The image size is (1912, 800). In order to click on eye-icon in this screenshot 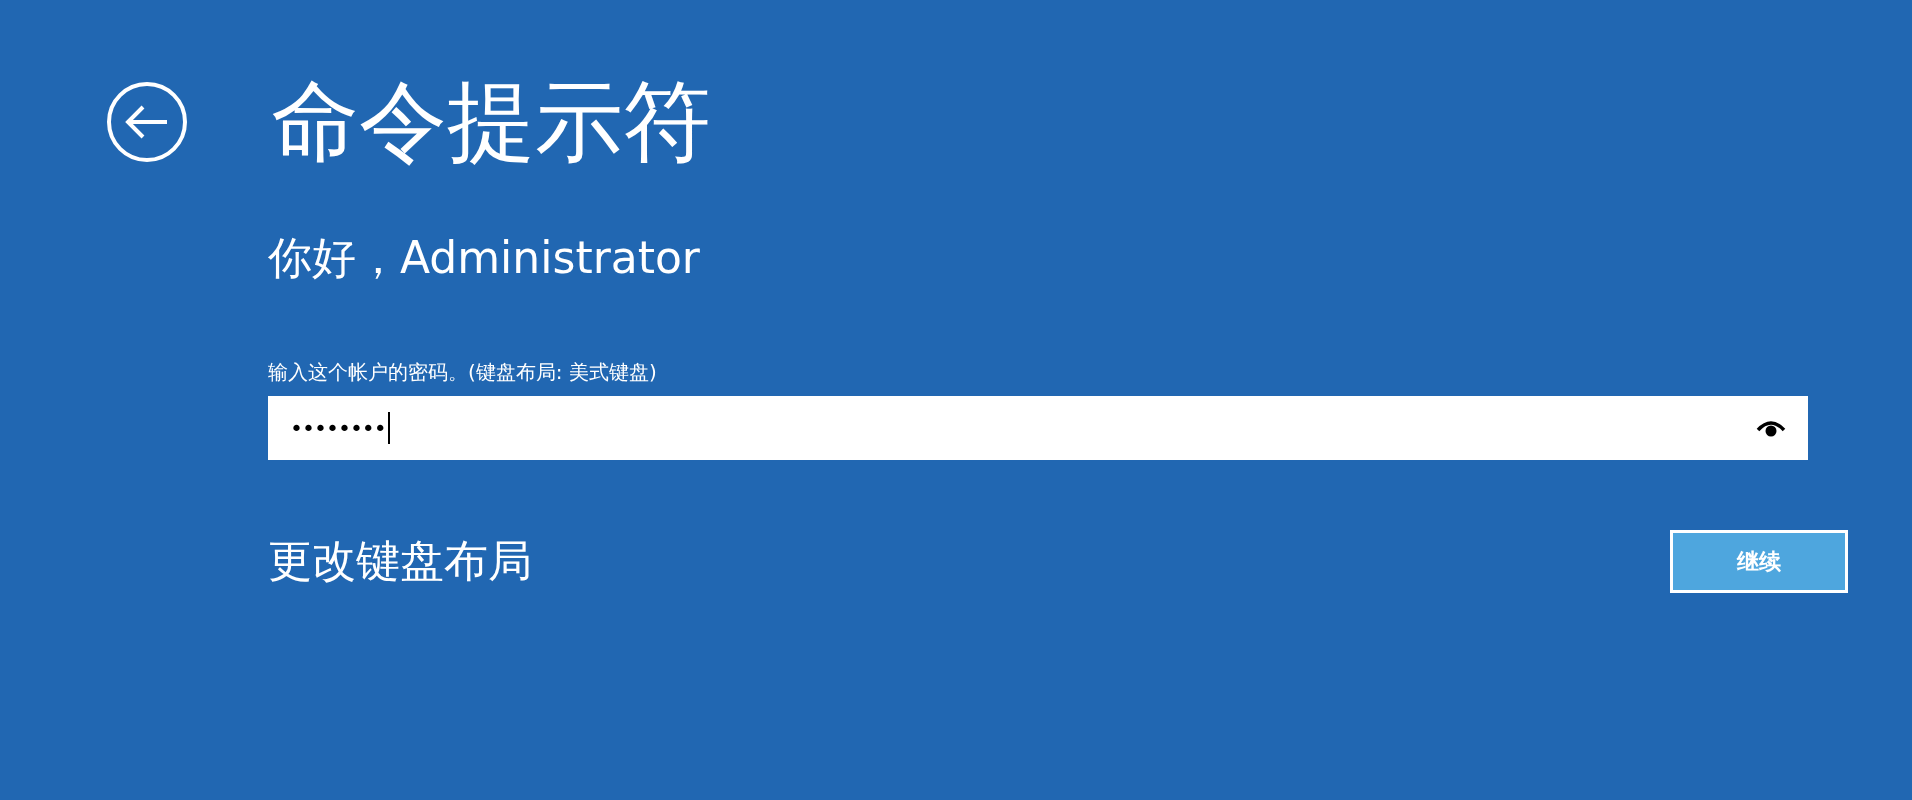, I will do `click(1771, 428)`.